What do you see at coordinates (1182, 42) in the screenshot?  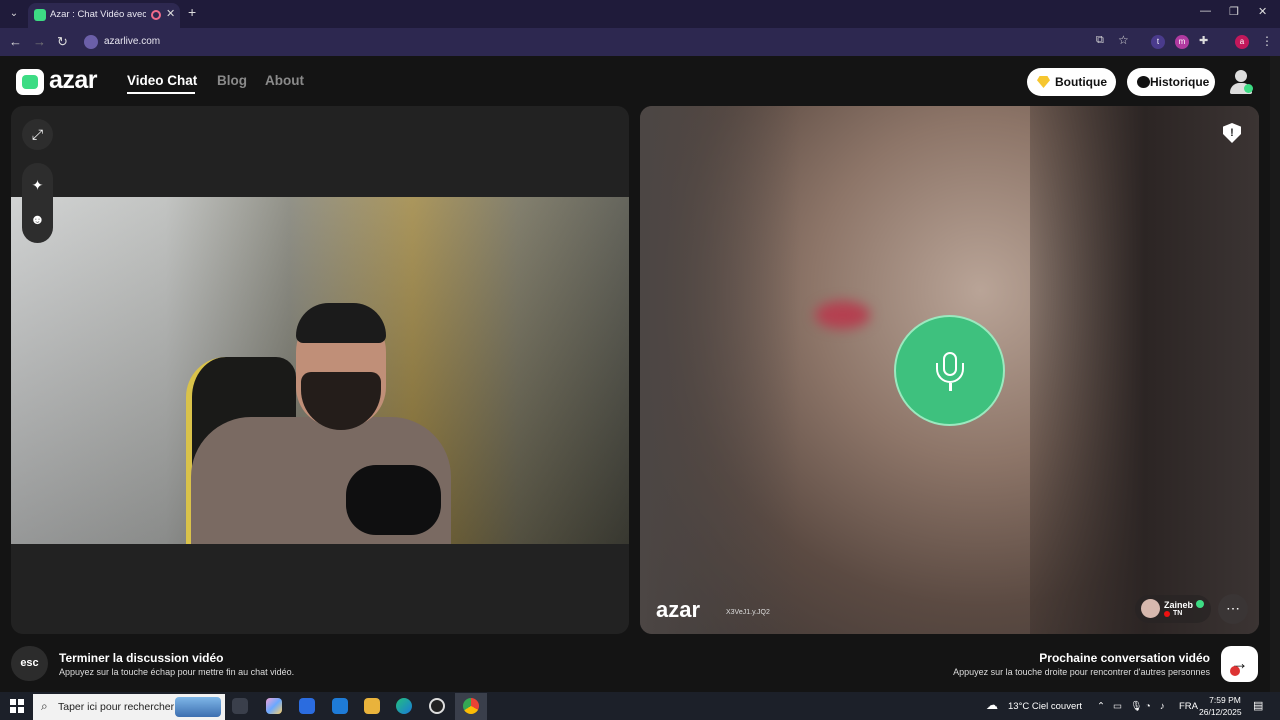 I see `extension-m-icon: m` at bounding box center [1182, 42].